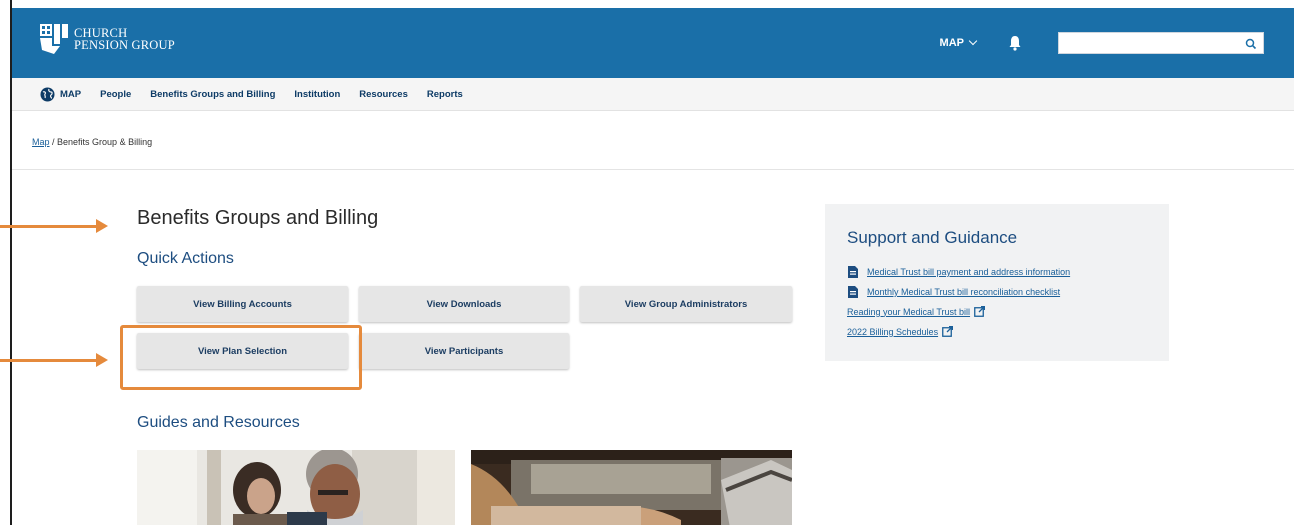 This screenshot has height=525, width=1294. What do you see at coordinates (653, 169) in the screenshot?
I see `divider` at bounding box center [653, 169].